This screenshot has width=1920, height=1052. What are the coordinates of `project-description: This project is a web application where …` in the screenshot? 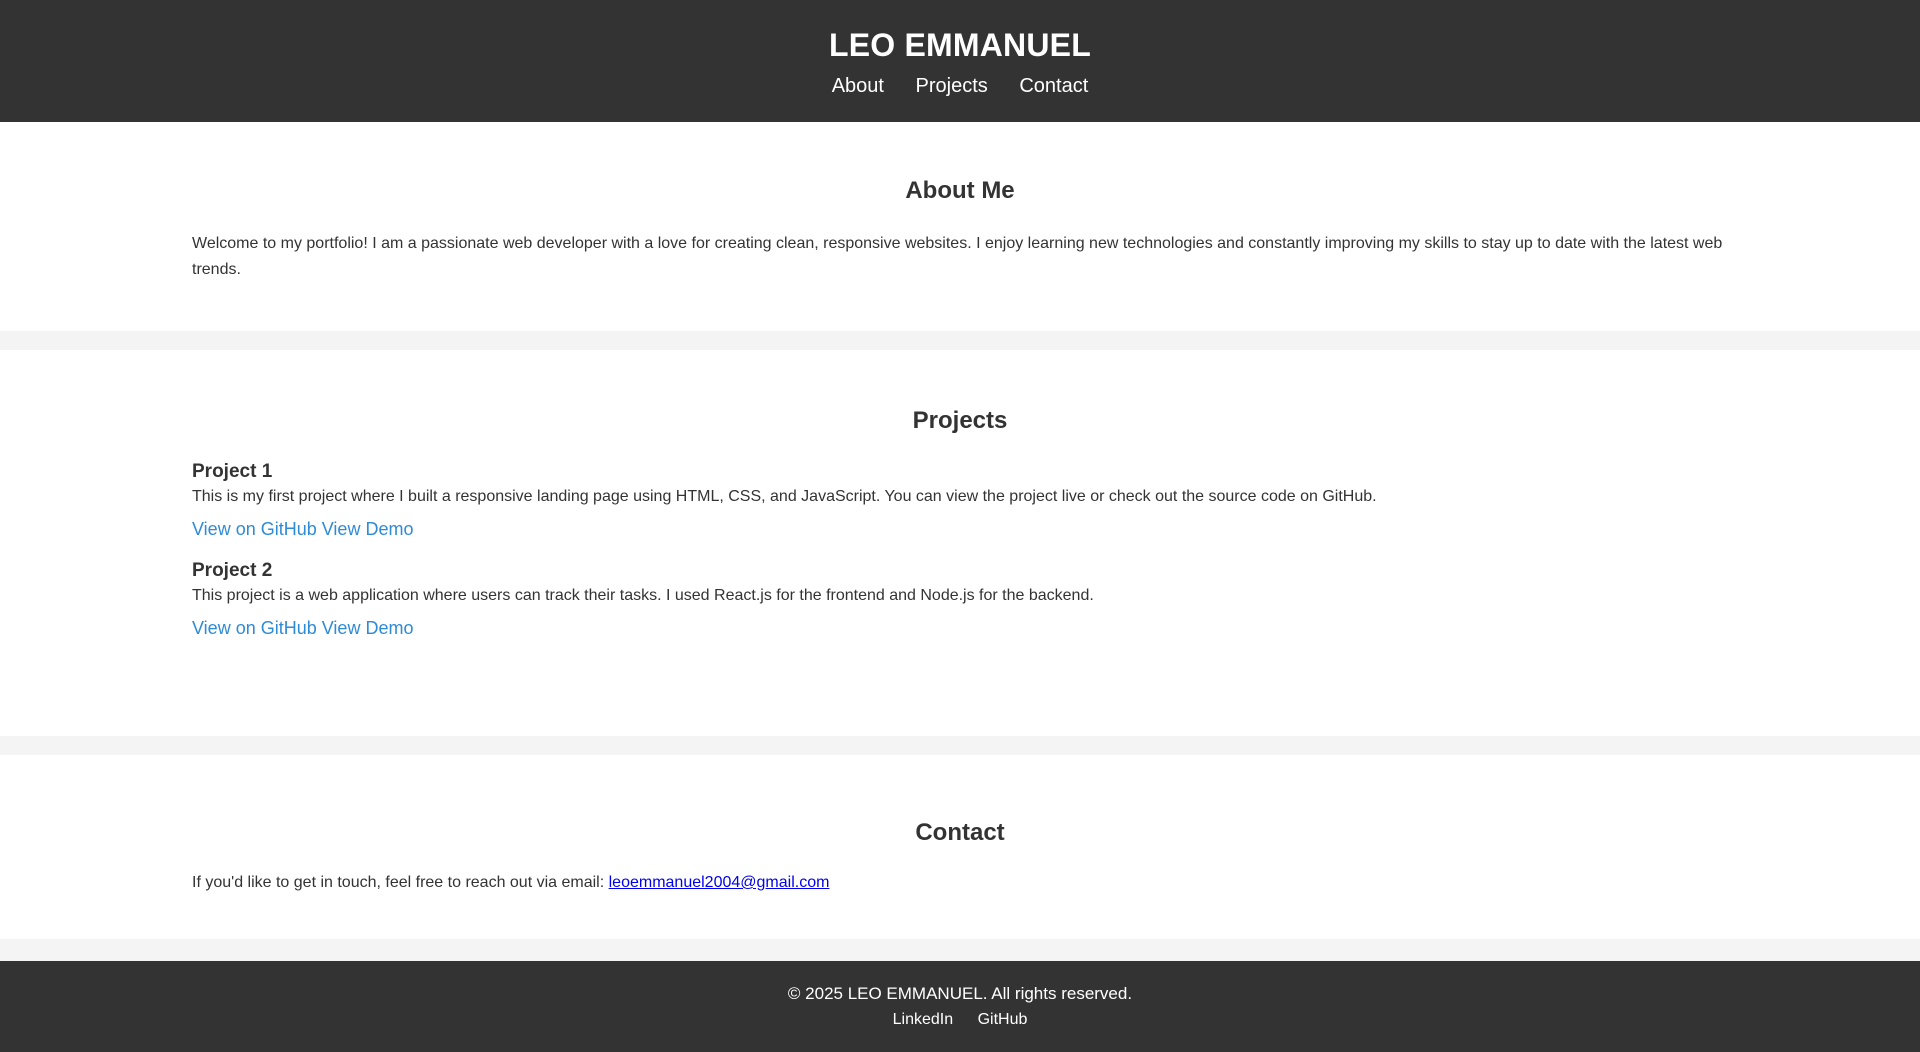 It's located at (643, 595).